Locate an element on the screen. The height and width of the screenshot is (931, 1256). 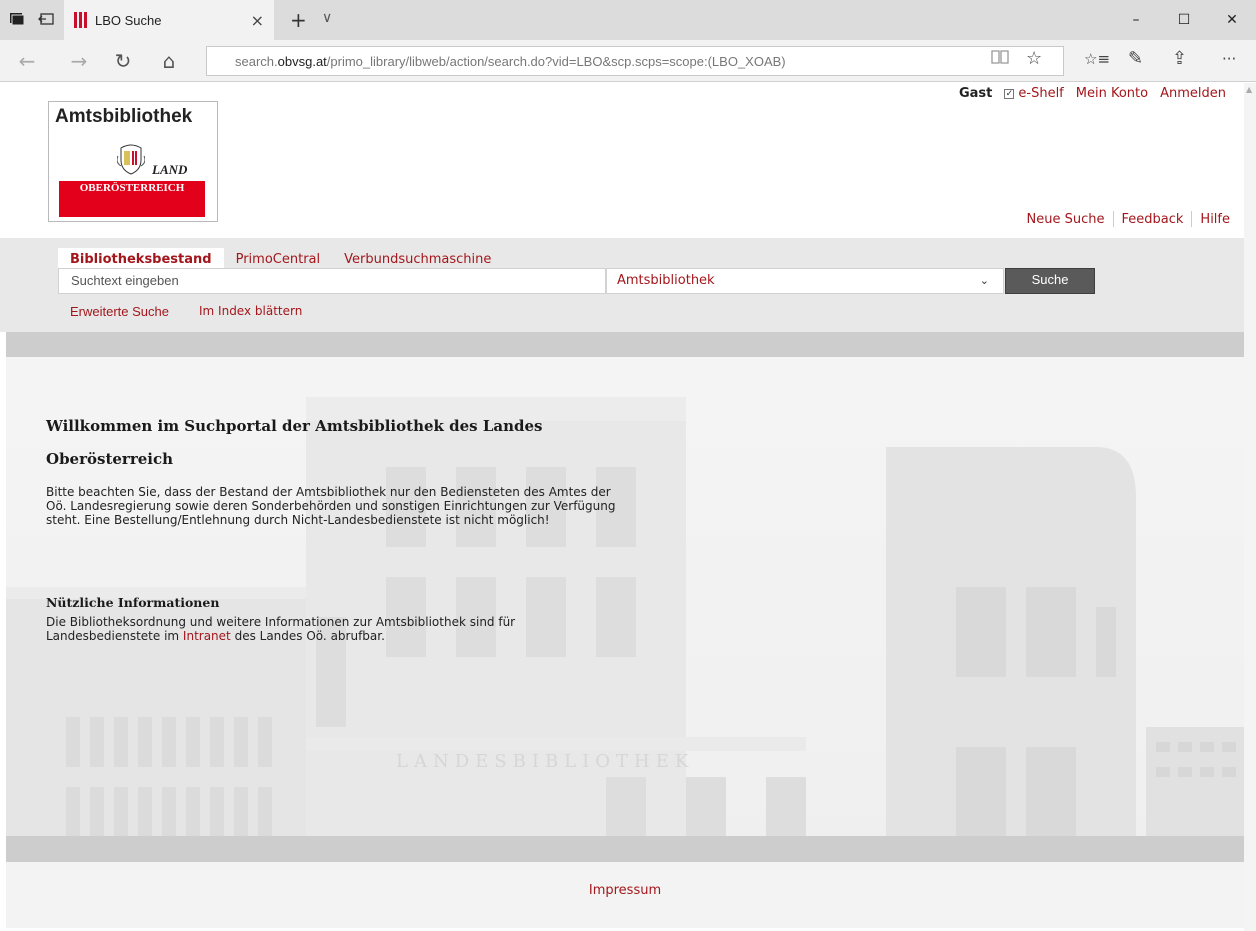
advanced-search-link: Erweiterte Suche is located at coordinates (119, 311).